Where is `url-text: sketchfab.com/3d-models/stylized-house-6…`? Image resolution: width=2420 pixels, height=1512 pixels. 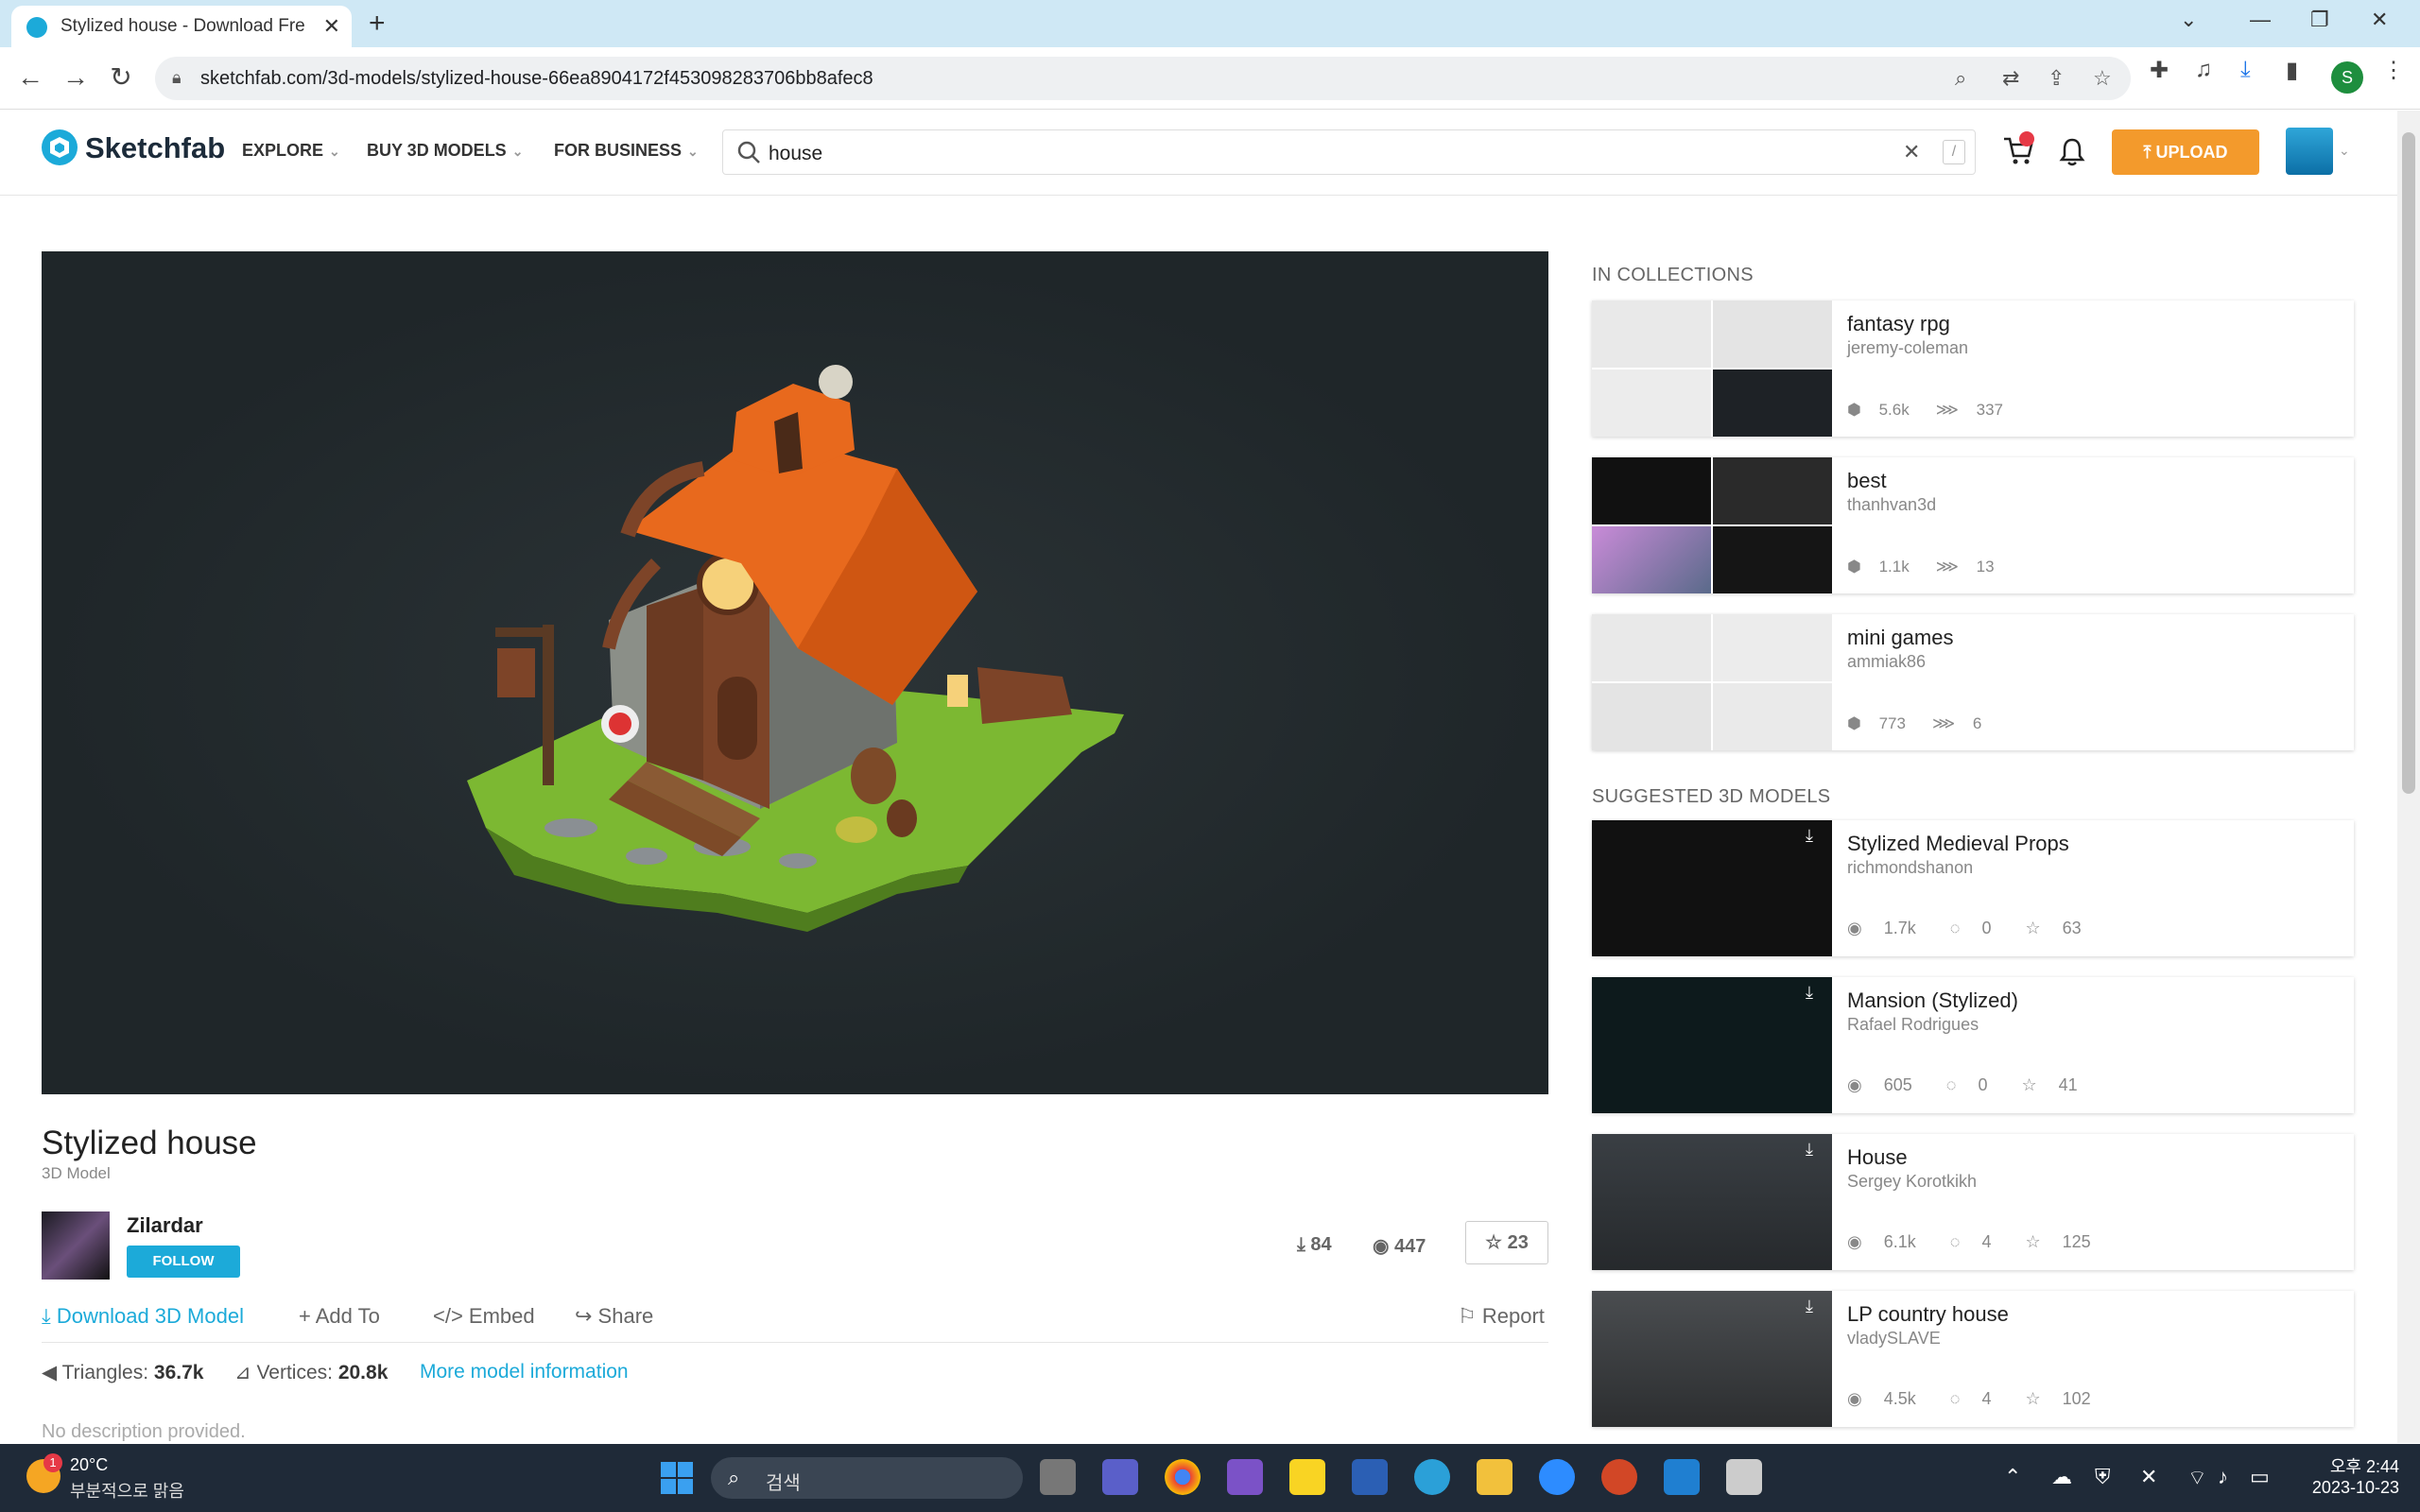
url-text: sketchfab.com/3d-models/stylized-house-6… is located at coordinates (536, 79).